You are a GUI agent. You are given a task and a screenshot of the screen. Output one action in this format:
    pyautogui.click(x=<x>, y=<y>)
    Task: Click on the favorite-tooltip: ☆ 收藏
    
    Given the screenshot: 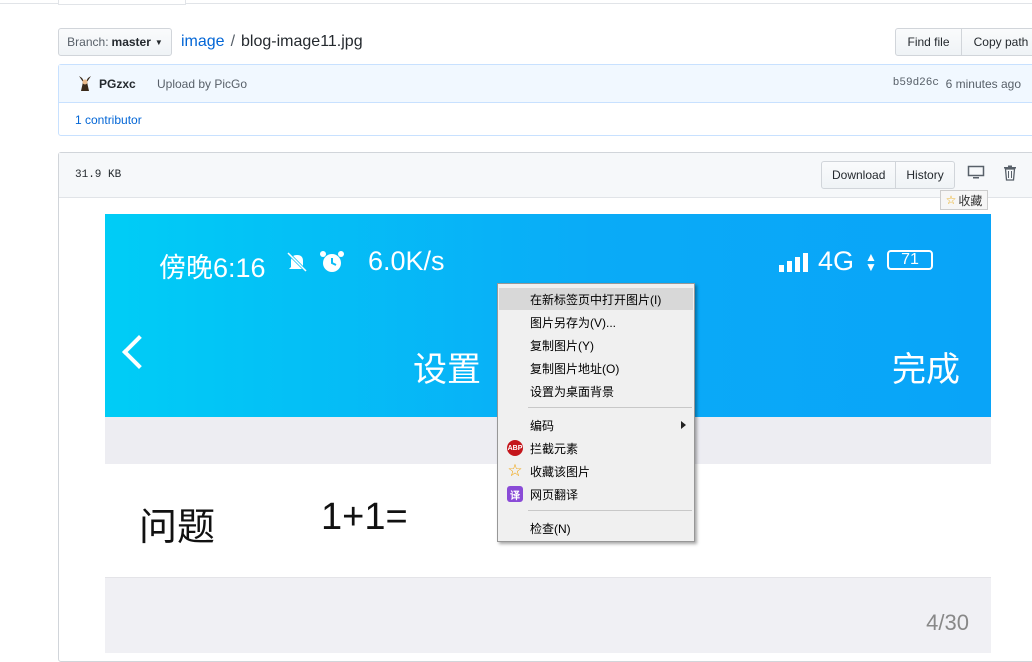 What is the action you would take?
    pyautogui.click(x=964, y=200)
    